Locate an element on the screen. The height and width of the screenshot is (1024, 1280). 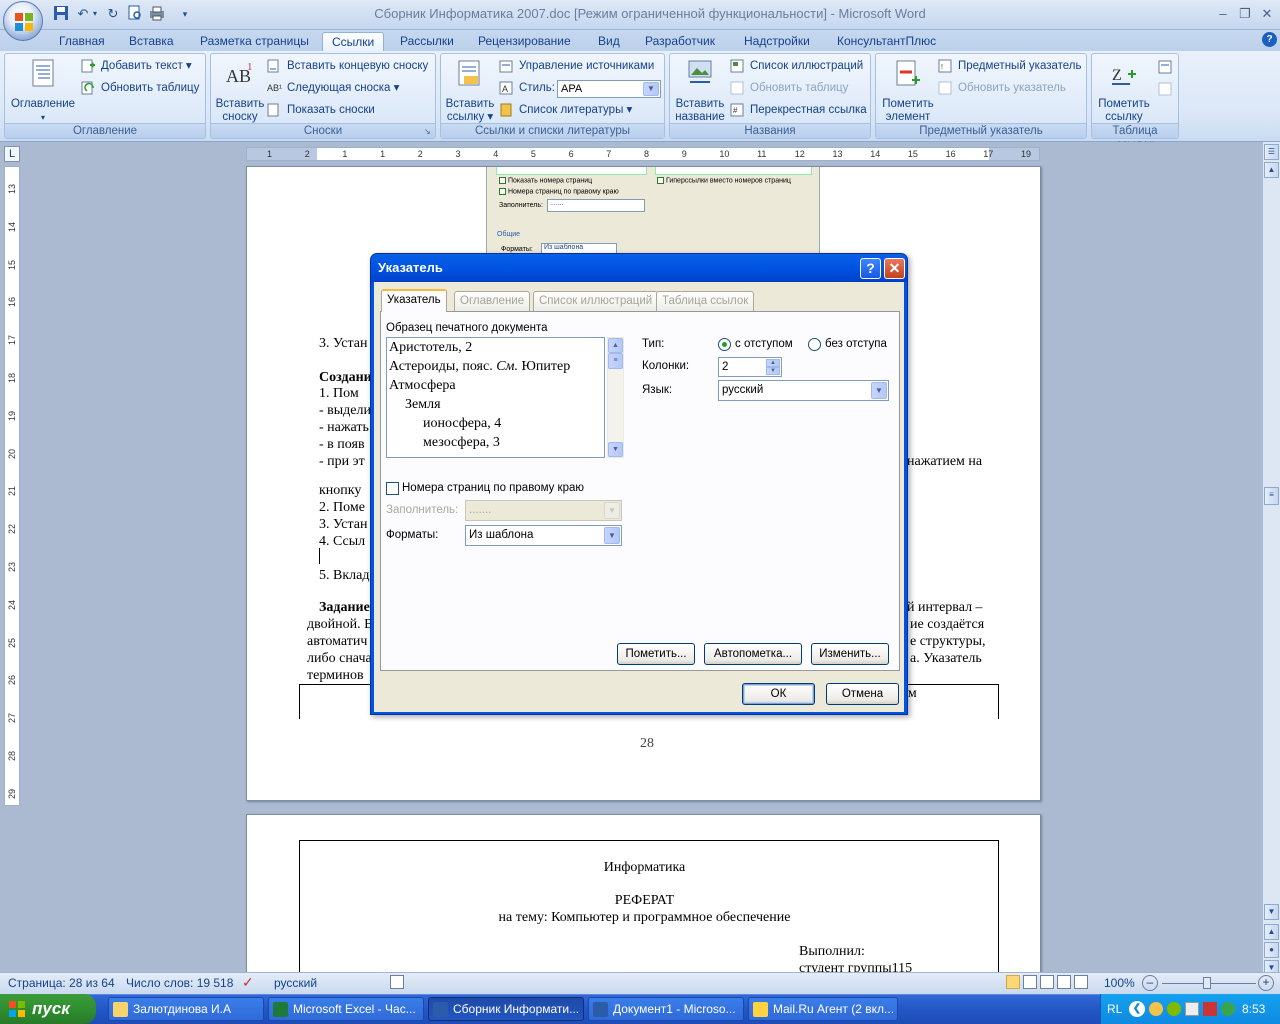
formats-combo: Из шаблона ▼ is located at coordinates (543, 535).